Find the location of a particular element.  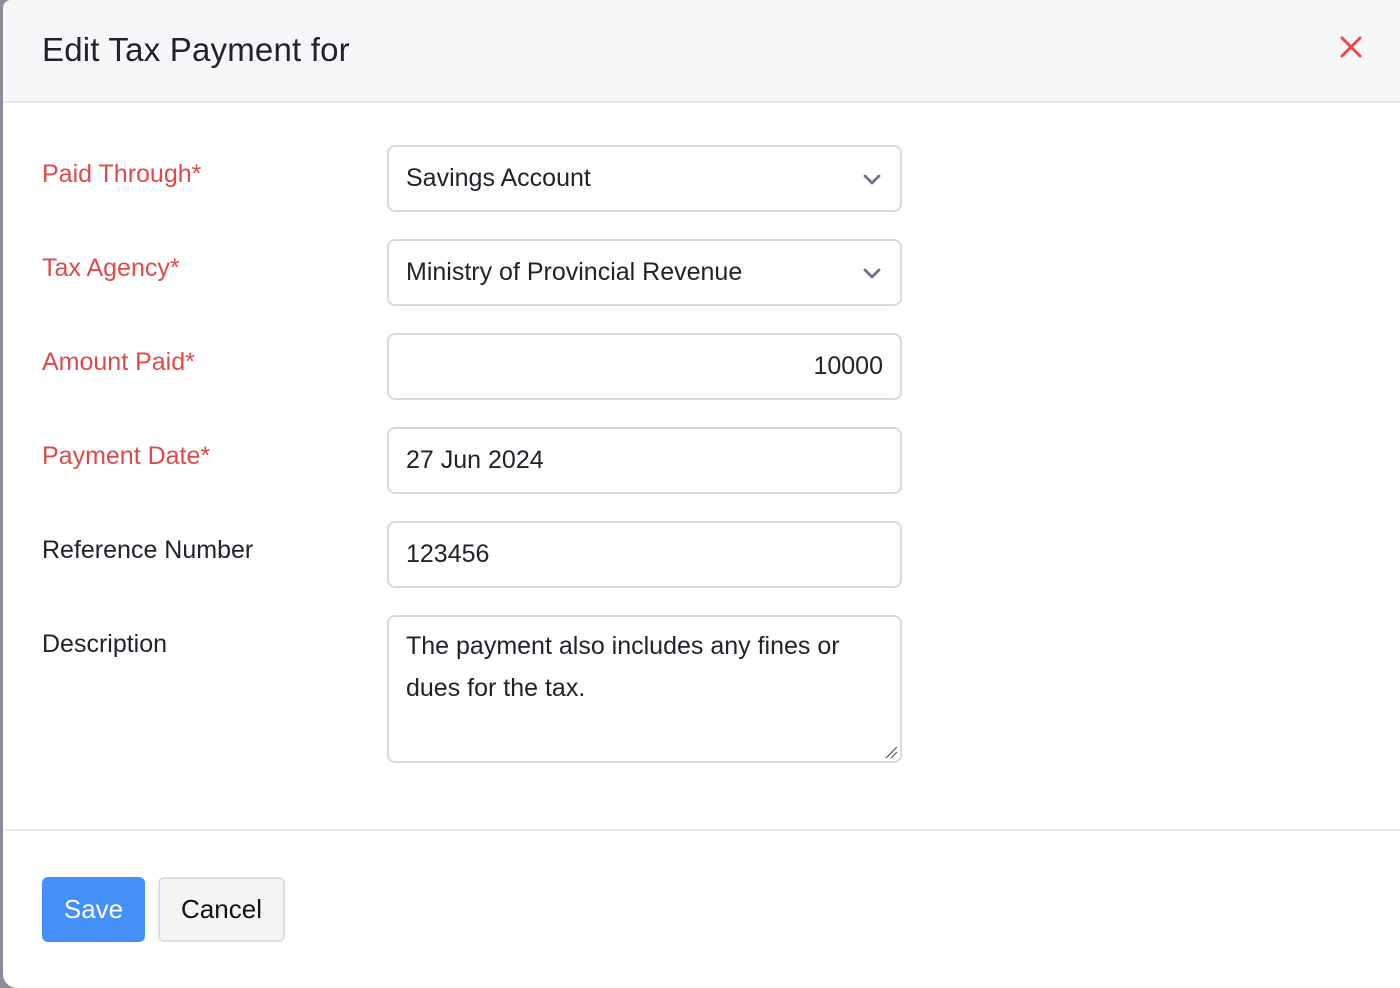

resize-handle-icon is located at coordinates (891, 752).